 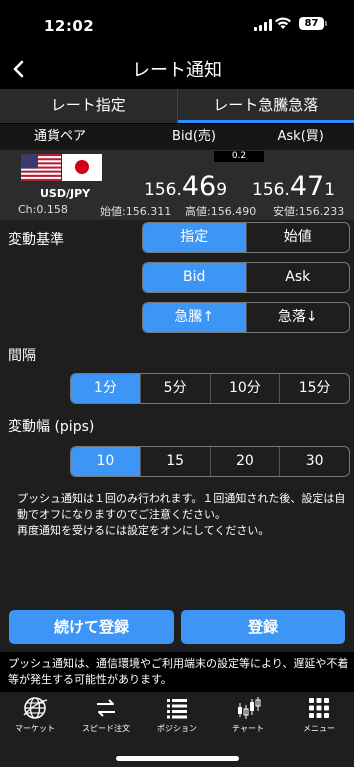 What do you see at coordinates (194, 136) in the screenshot?
I see `bid-column-header: Bid(売)` at bounding box center [194, 136].